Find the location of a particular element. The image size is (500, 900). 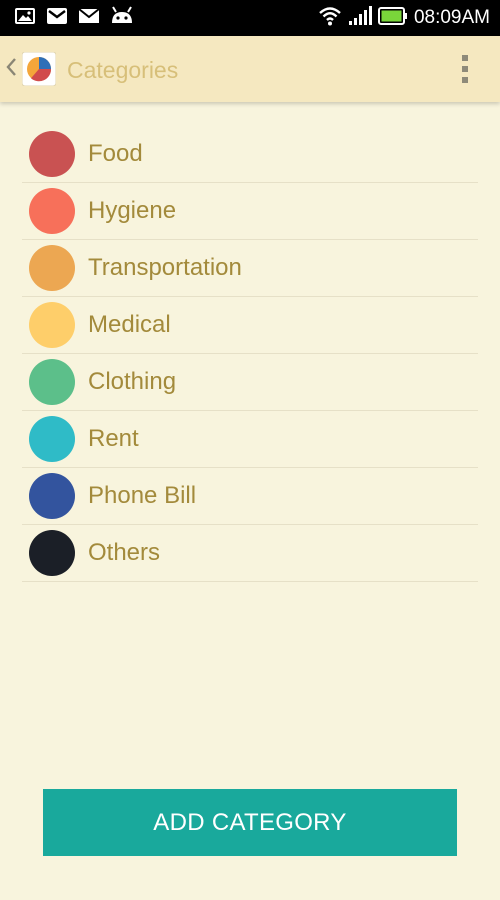

android-debug-icon is located at coordinates (122, 16).